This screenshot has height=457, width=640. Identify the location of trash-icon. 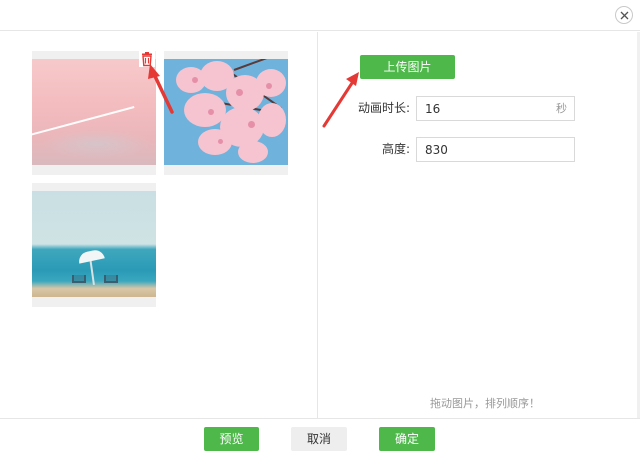
(147, 59).